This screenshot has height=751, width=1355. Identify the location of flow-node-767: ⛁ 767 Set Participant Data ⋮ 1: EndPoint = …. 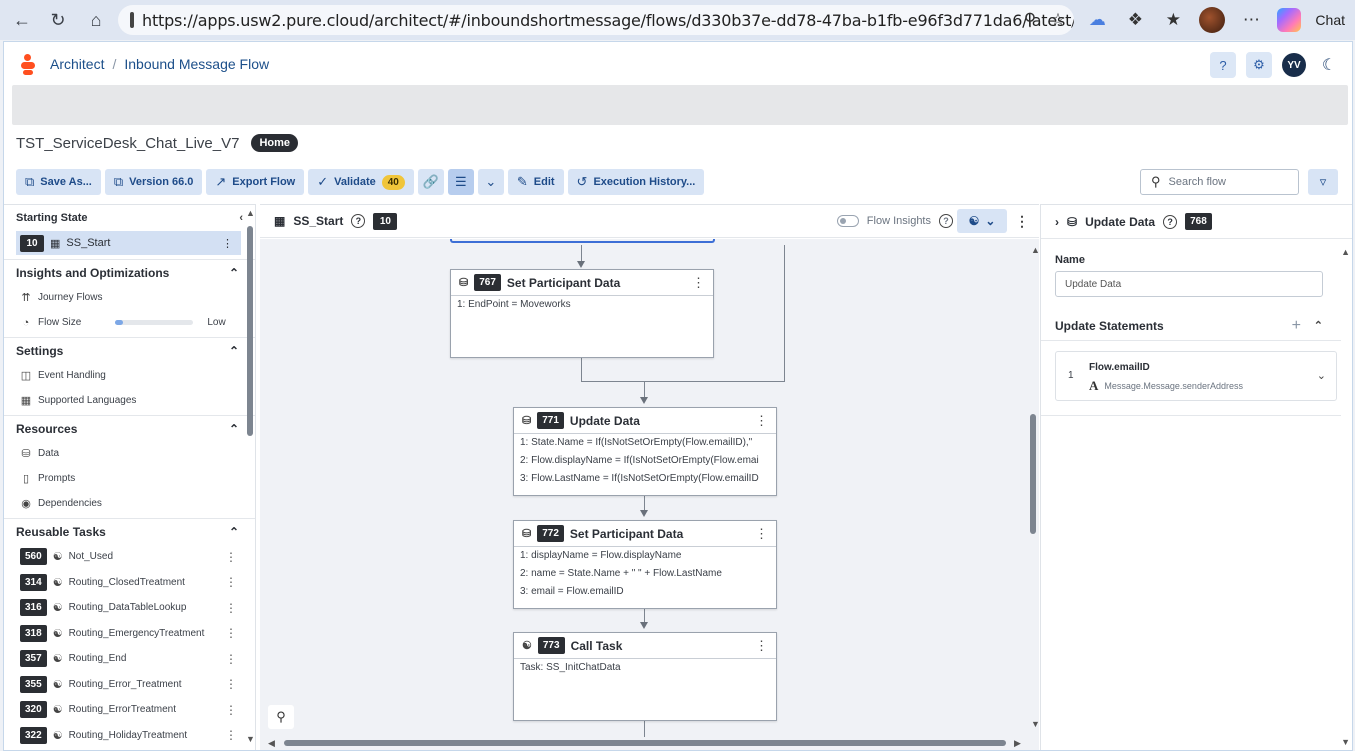
(582, 313).